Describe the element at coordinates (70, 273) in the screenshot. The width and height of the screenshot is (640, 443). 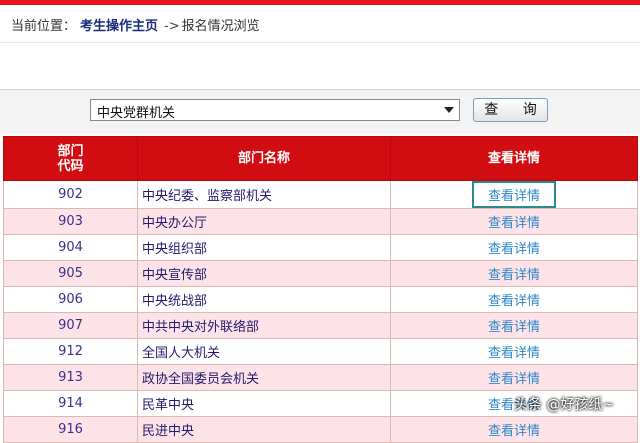
I see `dept-code: 905` at that location.